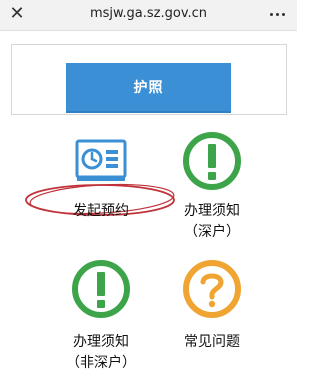  Describe the element at coordinates (148, 112) in the screenshot. I see `tab-active-indicator` at that location.